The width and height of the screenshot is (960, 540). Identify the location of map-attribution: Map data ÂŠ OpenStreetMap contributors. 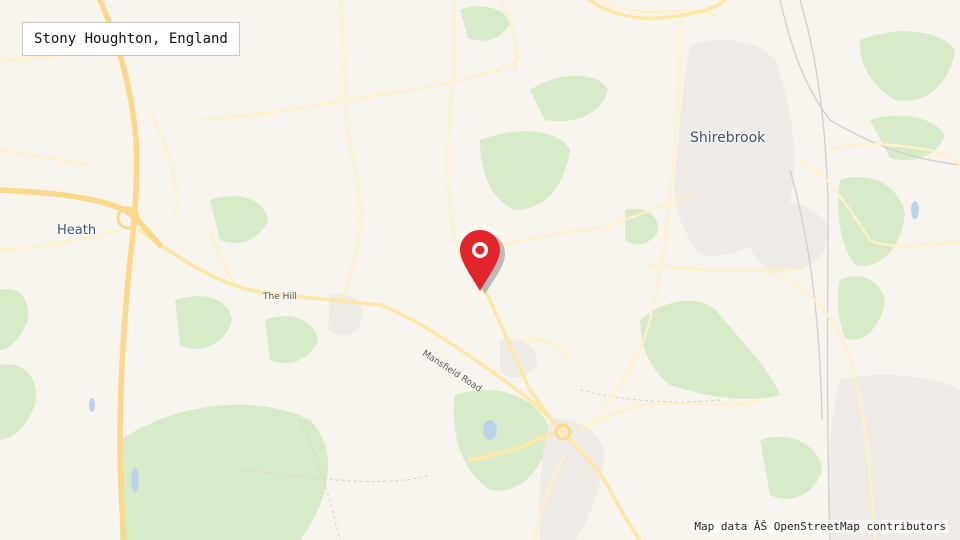
(820, 526).